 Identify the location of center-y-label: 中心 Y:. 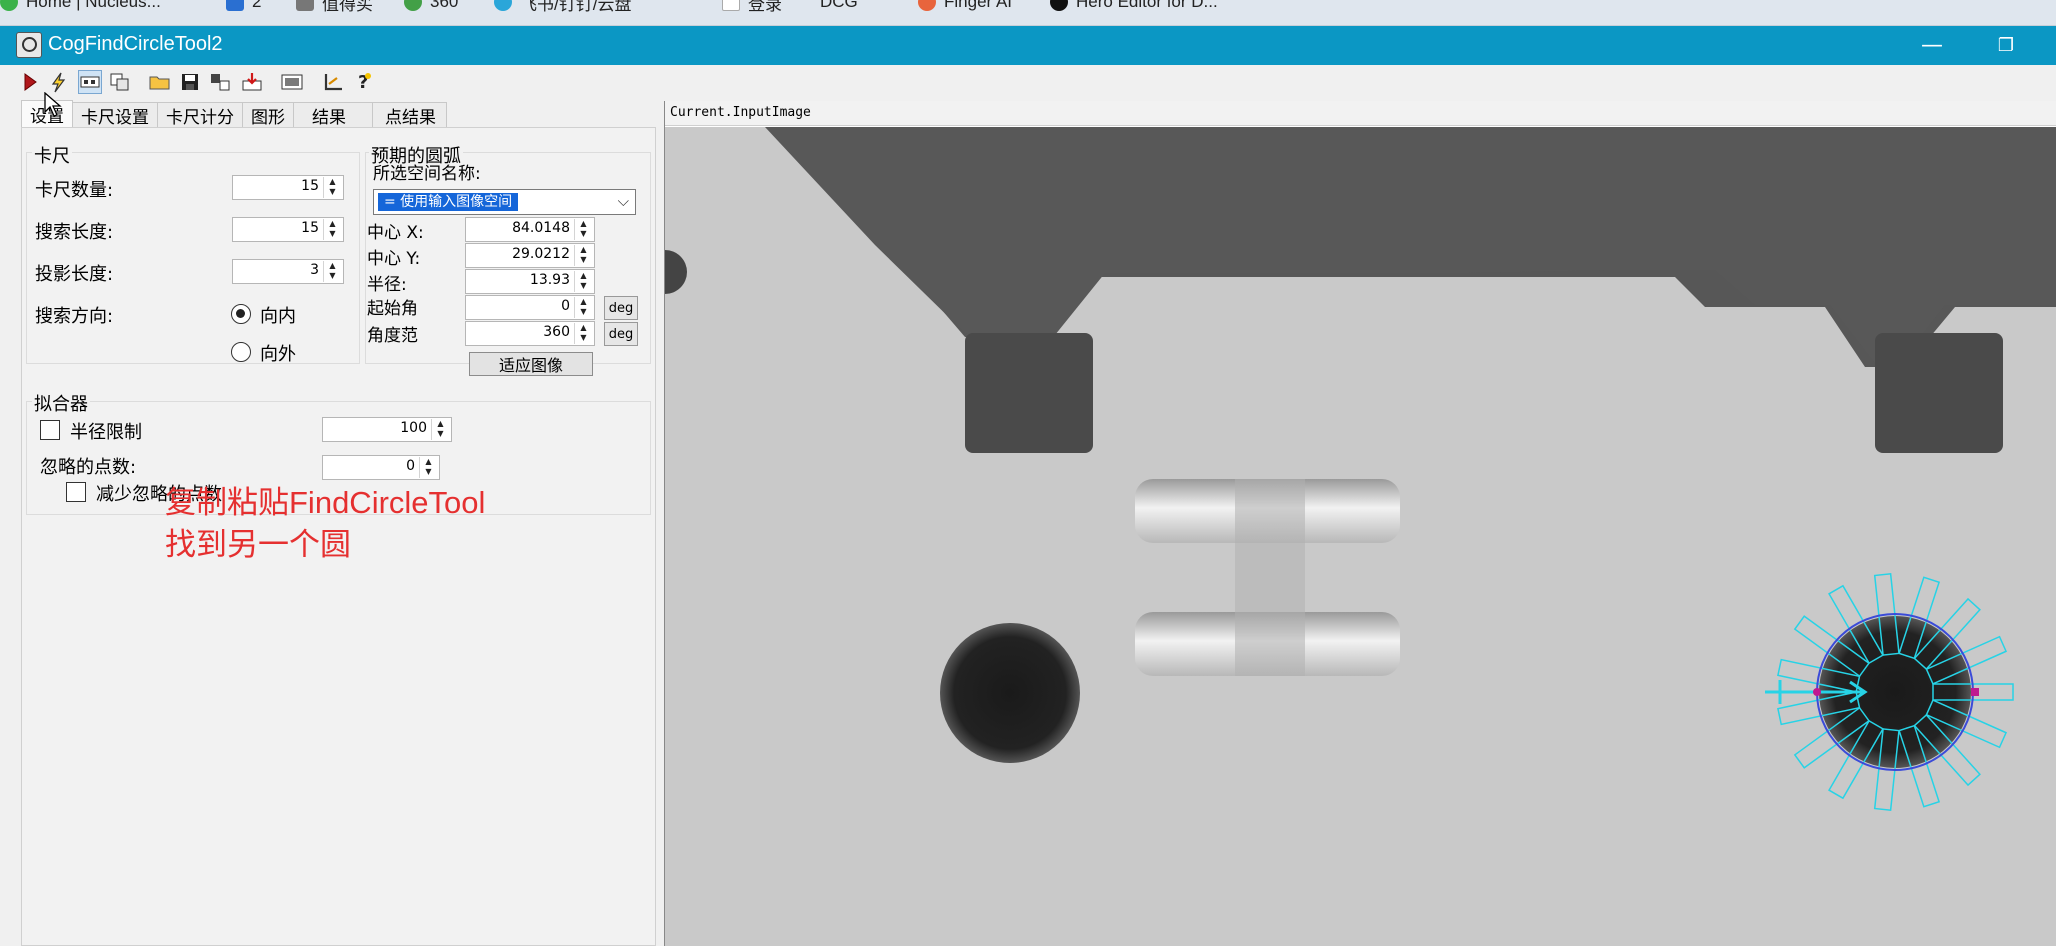
(394, 259).